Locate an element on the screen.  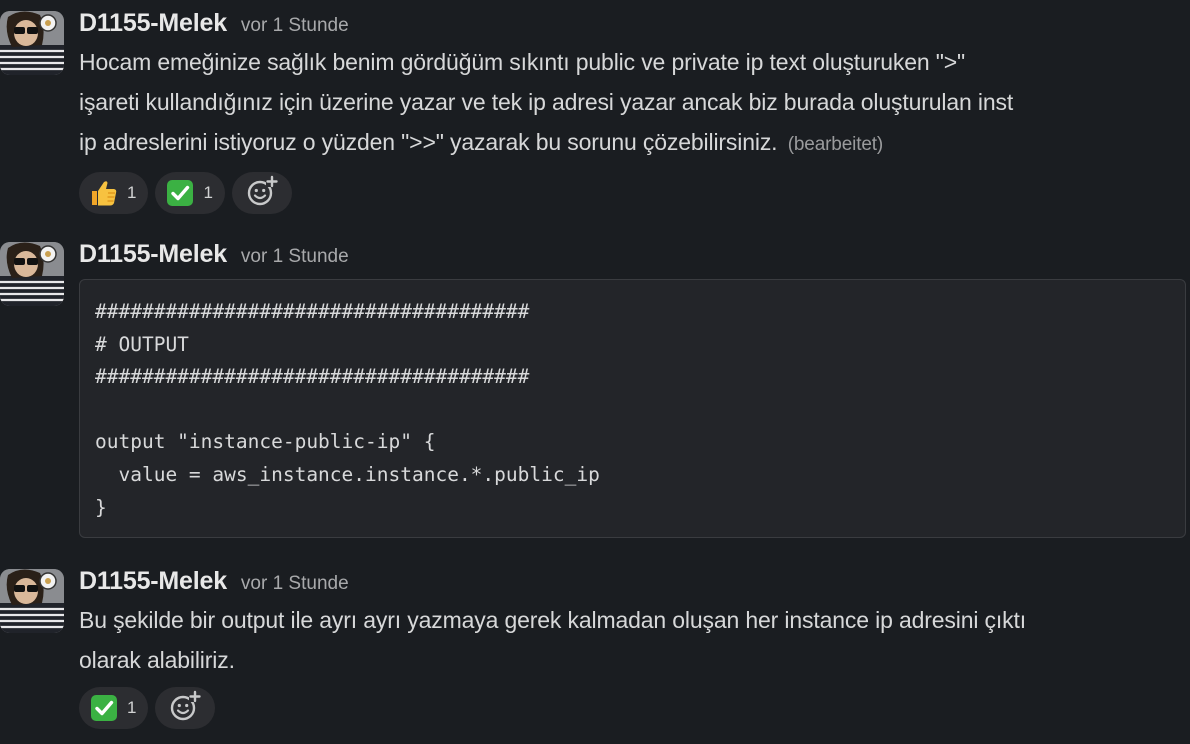
edited-label: (bearbeitet) is located at coordinates (835, 144).